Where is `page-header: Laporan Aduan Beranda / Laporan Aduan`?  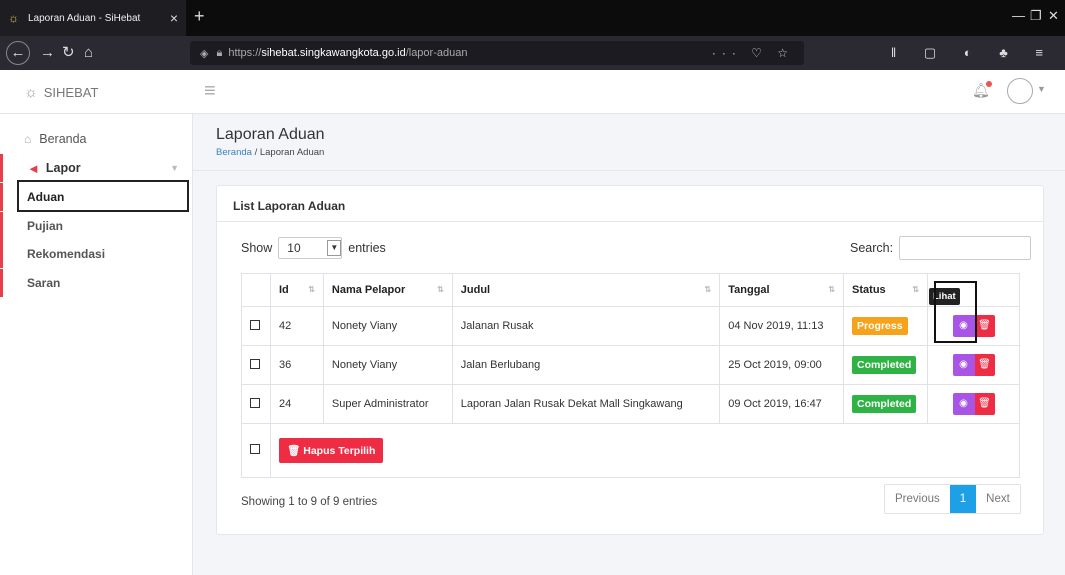
page-header: Laporan Aduan Beranda / Laporan Aduan is located at coordinates (270, 142).